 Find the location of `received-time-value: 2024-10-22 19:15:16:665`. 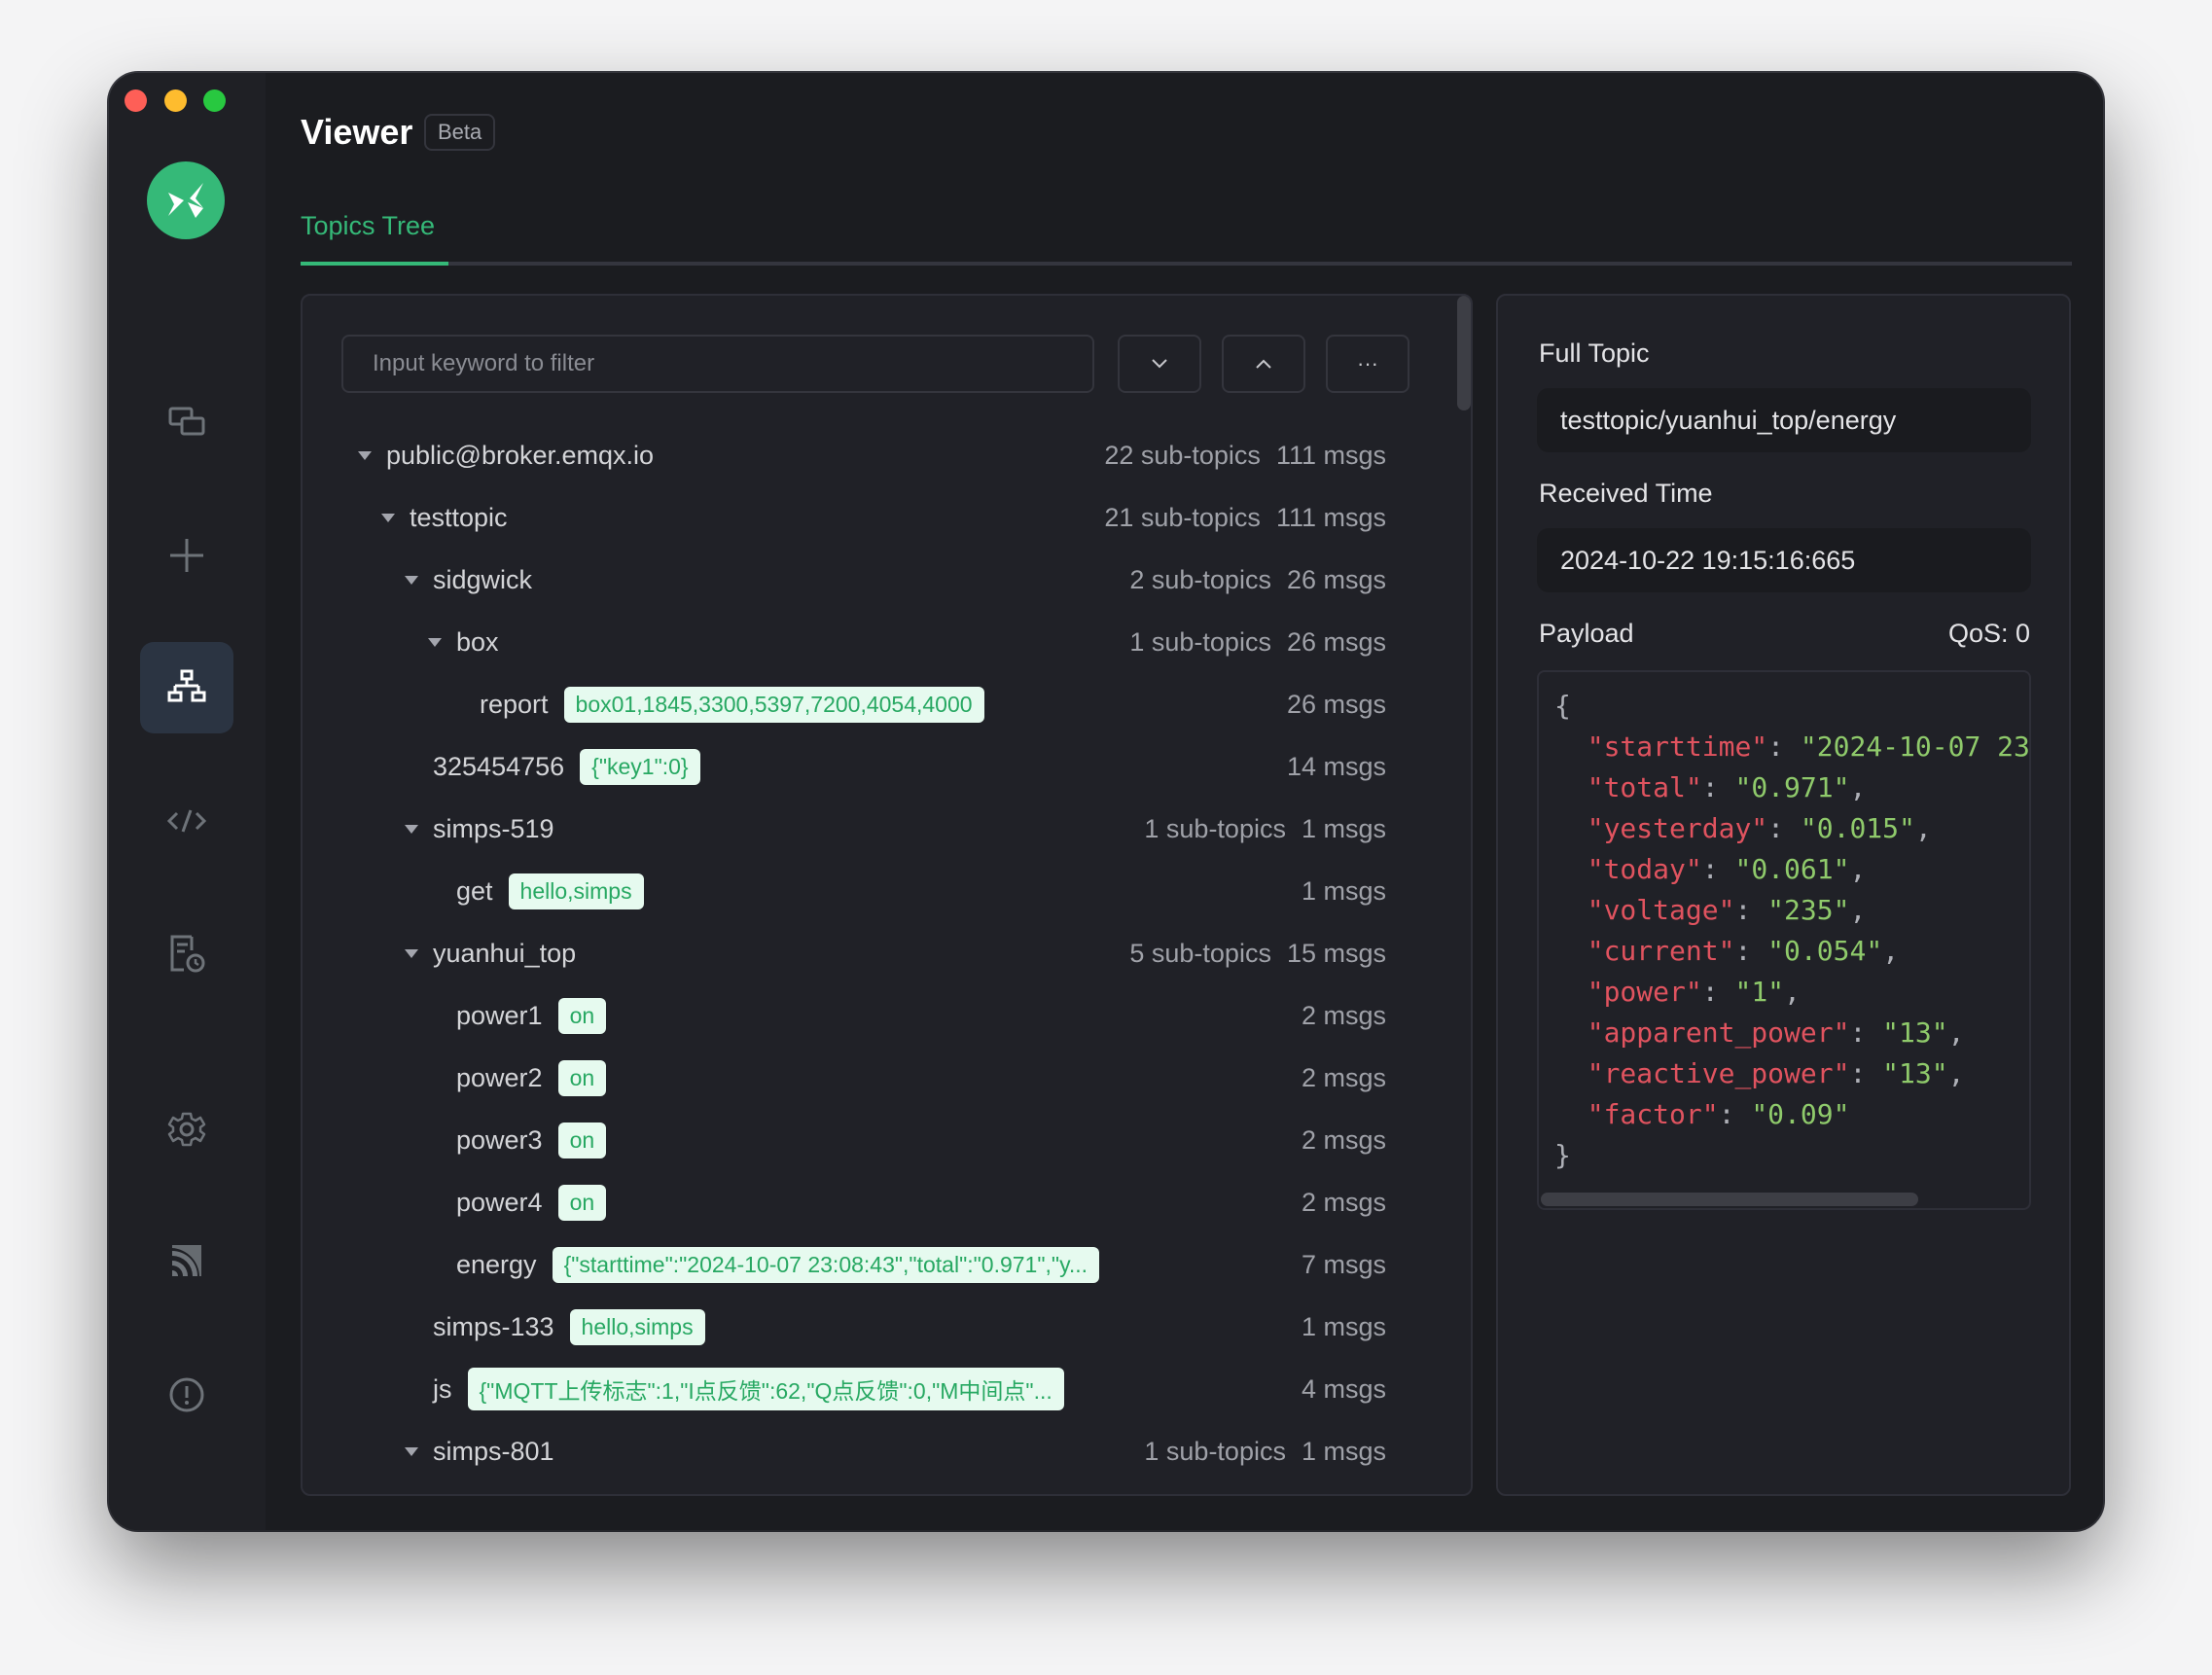

received-time-value: 2024-10-22 19:15:16:665 is located at coordinates (1784, 560).